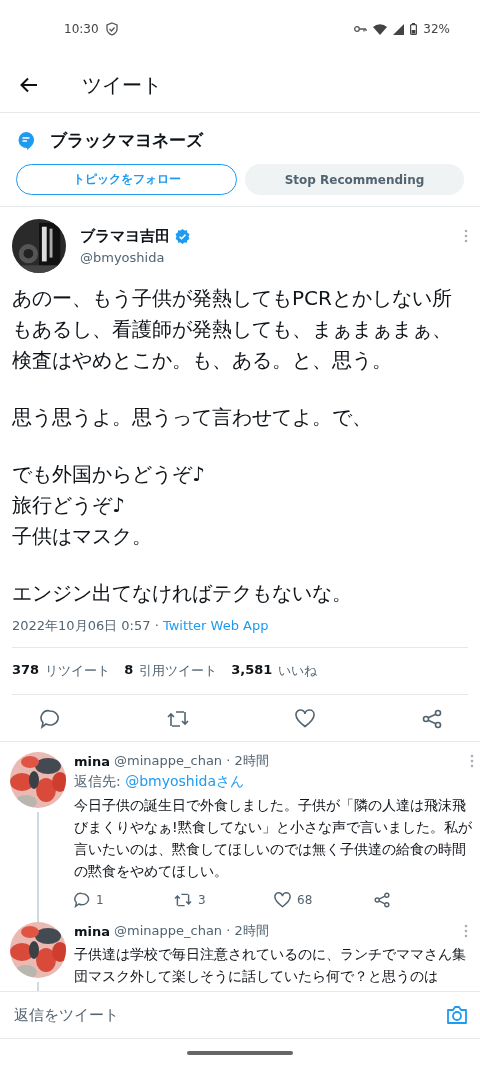 The width and height of the screenshot is (480, 1067). What do you see at coordinates (380, 29) in the screenshot?
I see `wifi-icon` at bounding box center [380, 29].